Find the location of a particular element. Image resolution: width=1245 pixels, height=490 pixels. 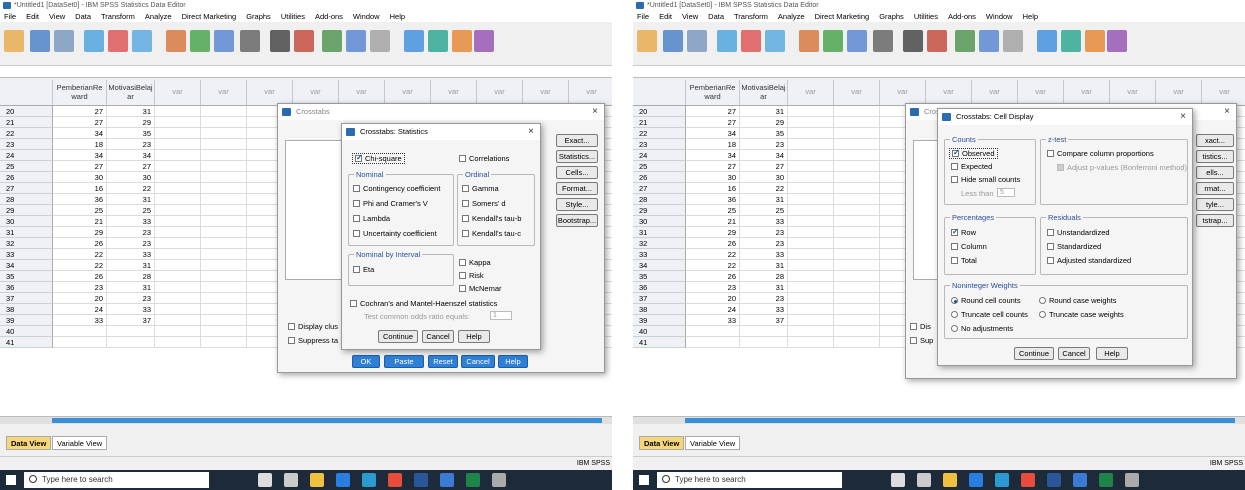

row-number: 24 is located at coordinates (26, 155).